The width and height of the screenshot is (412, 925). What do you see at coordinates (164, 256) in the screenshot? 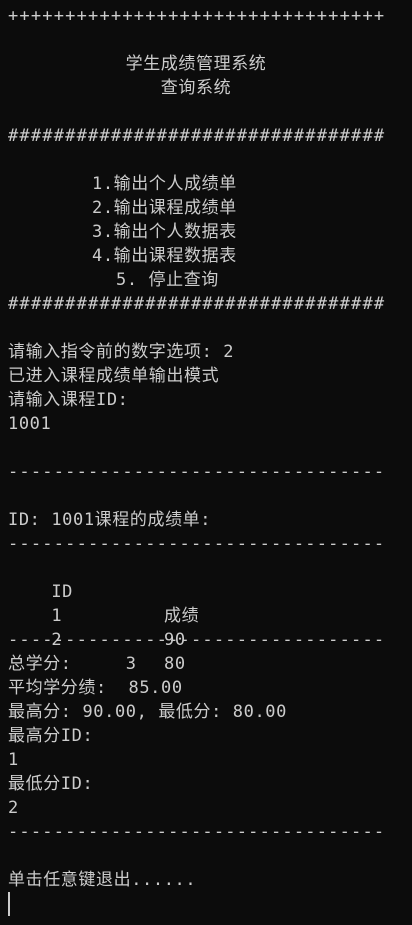
I see `menu-item-4: 4.输出课程数据表` at bounding box center [164, 256].